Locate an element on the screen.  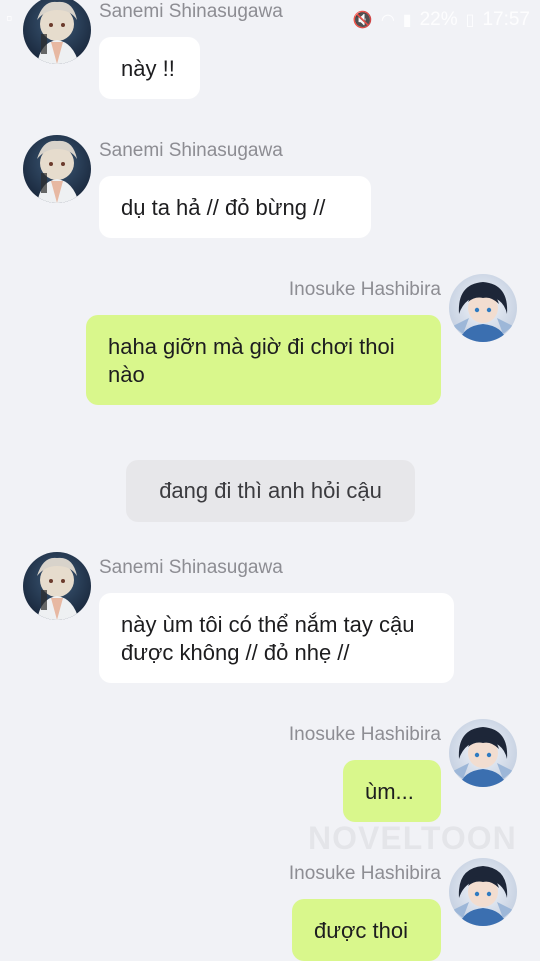
notification-icon: ▫ is located at coordinates (9, 18).